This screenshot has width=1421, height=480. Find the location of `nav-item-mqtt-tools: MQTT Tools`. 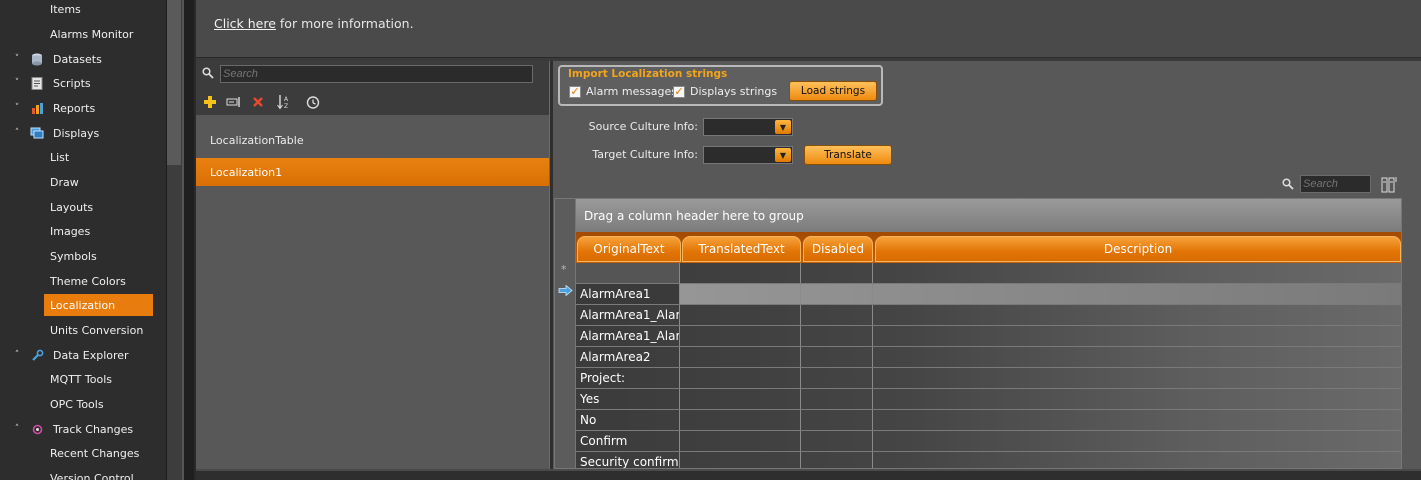

nav-item-mqtt-tools: MQTT Tools is located at coordinates (79, 379).